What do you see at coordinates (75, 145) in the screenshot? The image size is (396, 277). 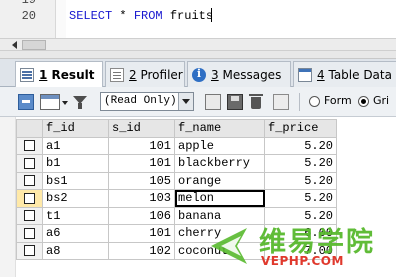 I see `cell-f-id: a1` at bounding box center [75, 145].